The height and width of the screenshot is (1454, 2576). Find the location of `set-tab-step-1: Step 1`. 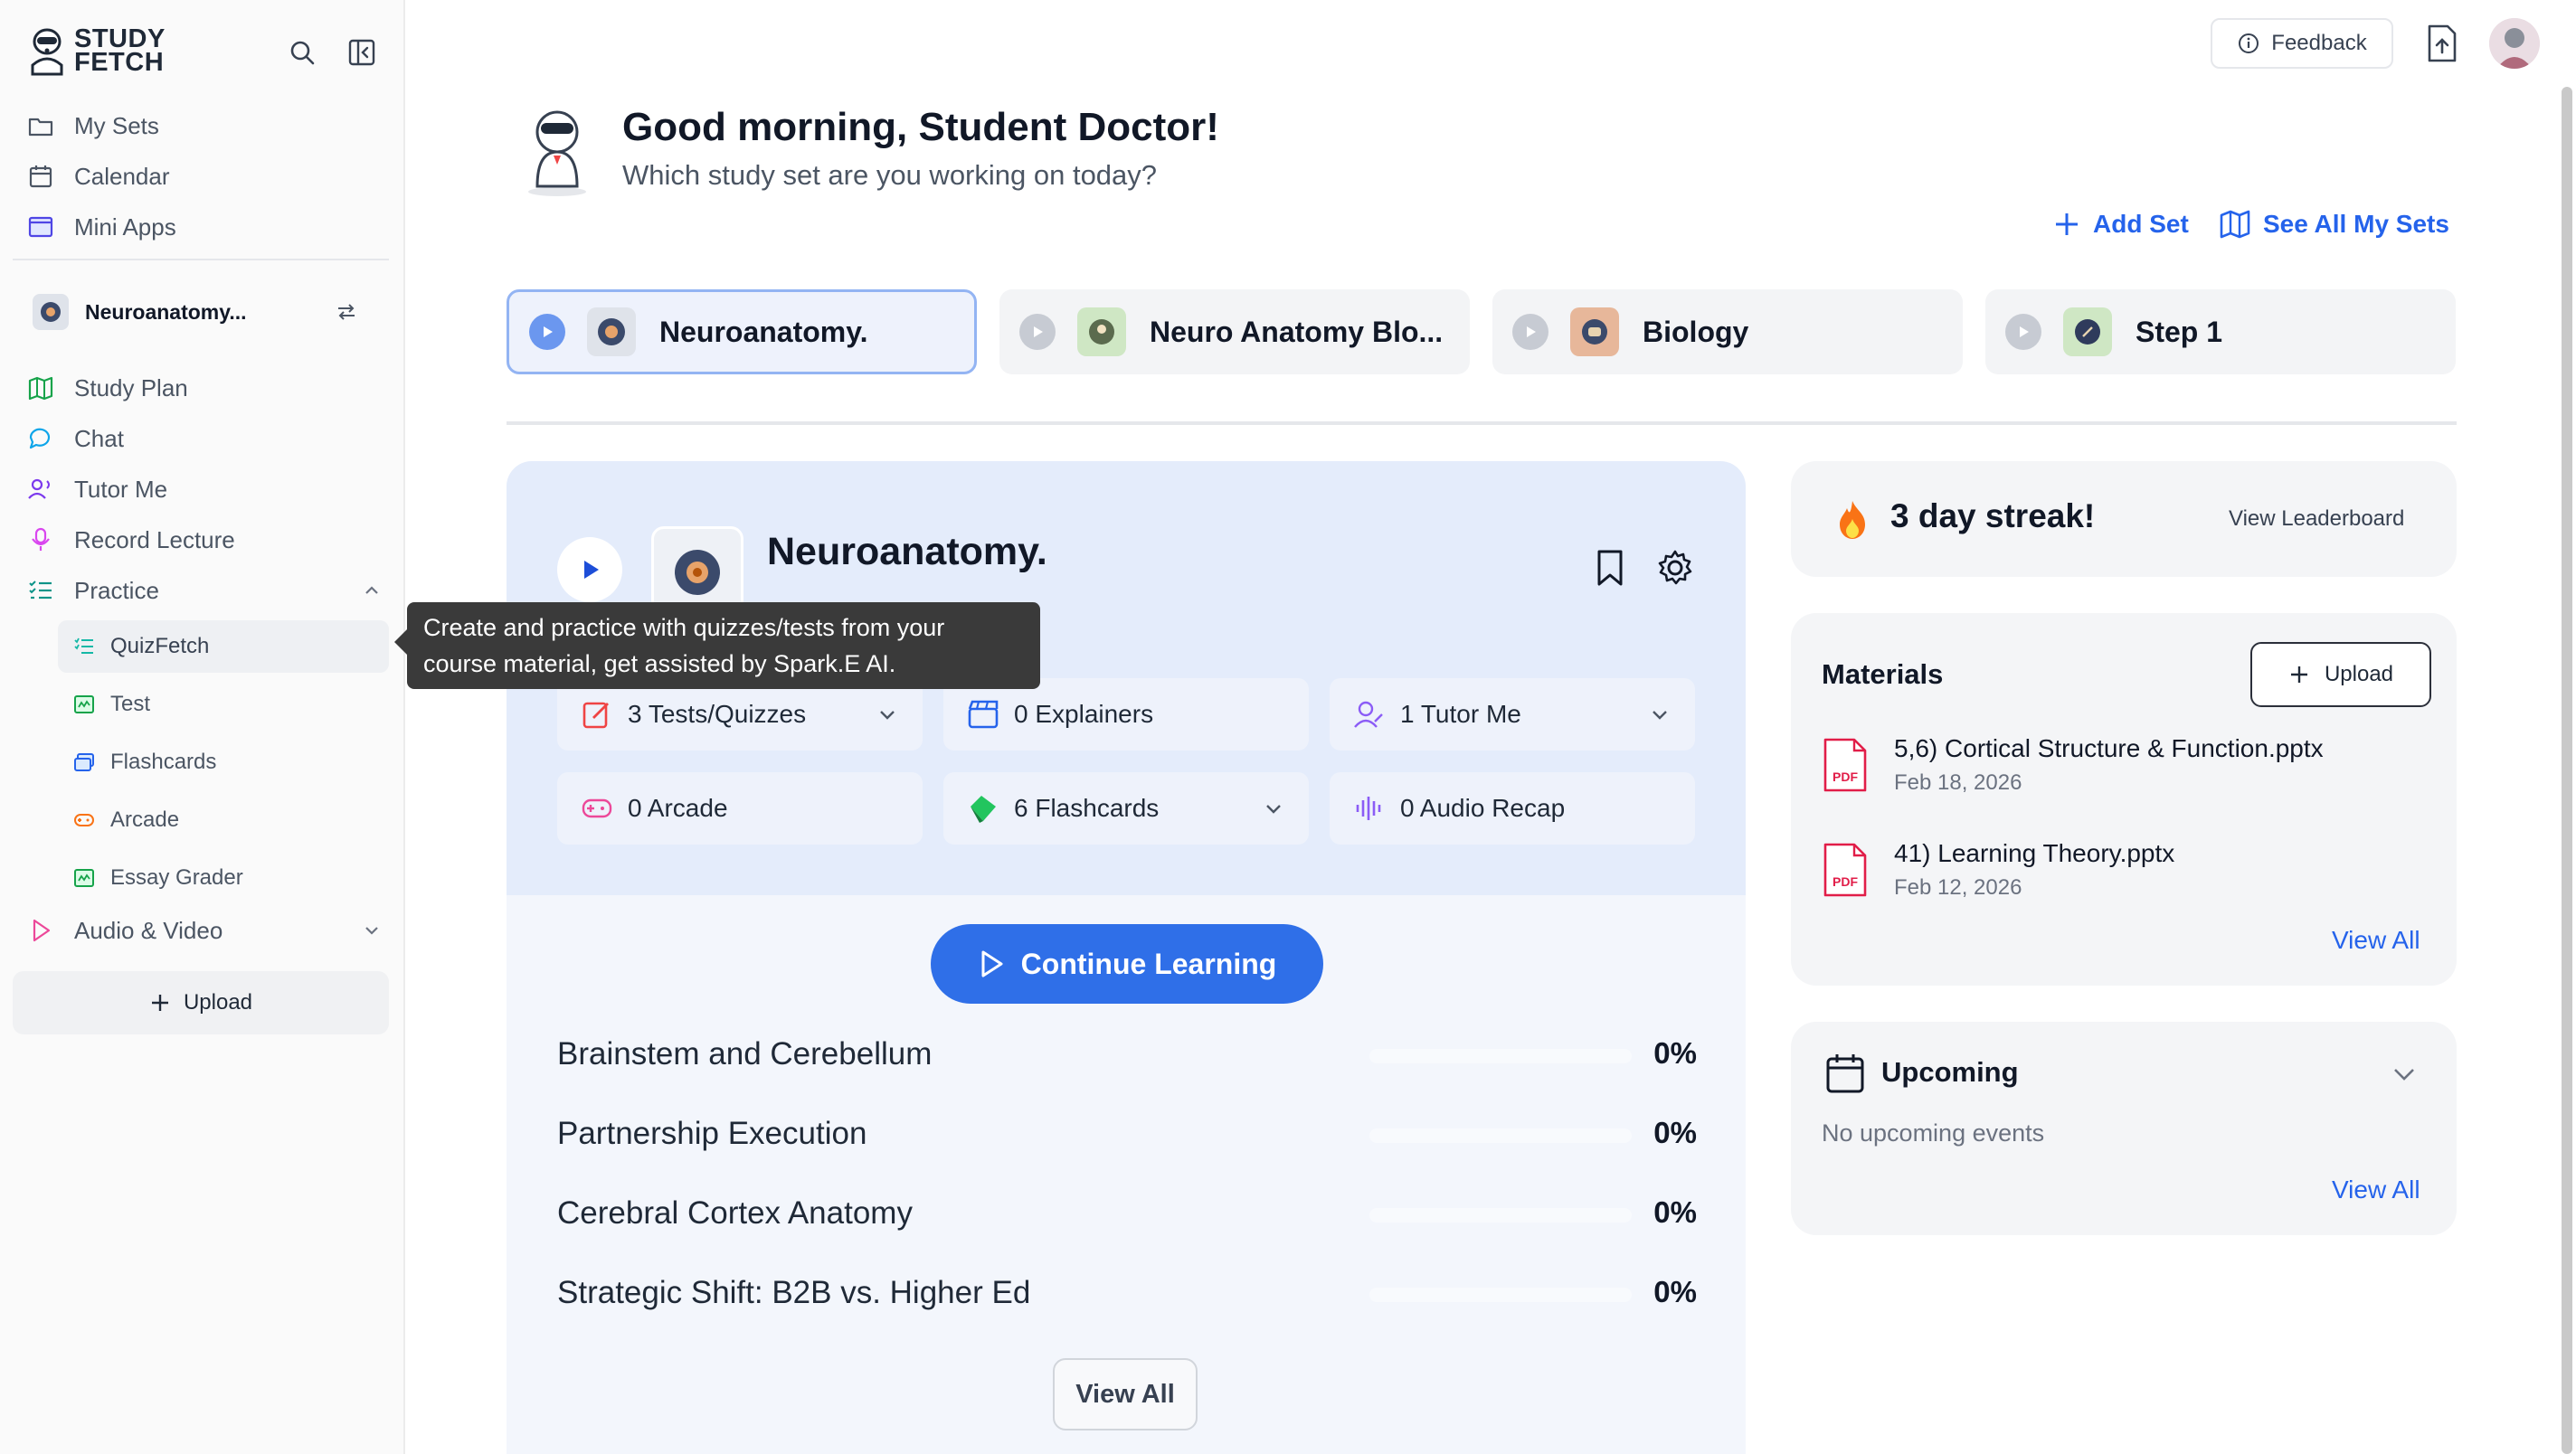

set-tab-step-1: Step 1 is located at coordinates (2220, 331).